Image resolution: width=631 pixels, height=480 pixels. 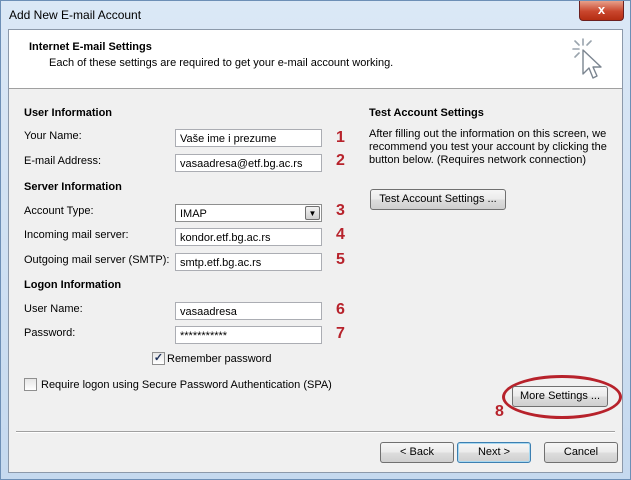 What do you see at coordinates (248, 237) in the screenshot?
I see `incoming-server-input: kondor.etf.bg.ac.rs` at bounding box center [248, 237].